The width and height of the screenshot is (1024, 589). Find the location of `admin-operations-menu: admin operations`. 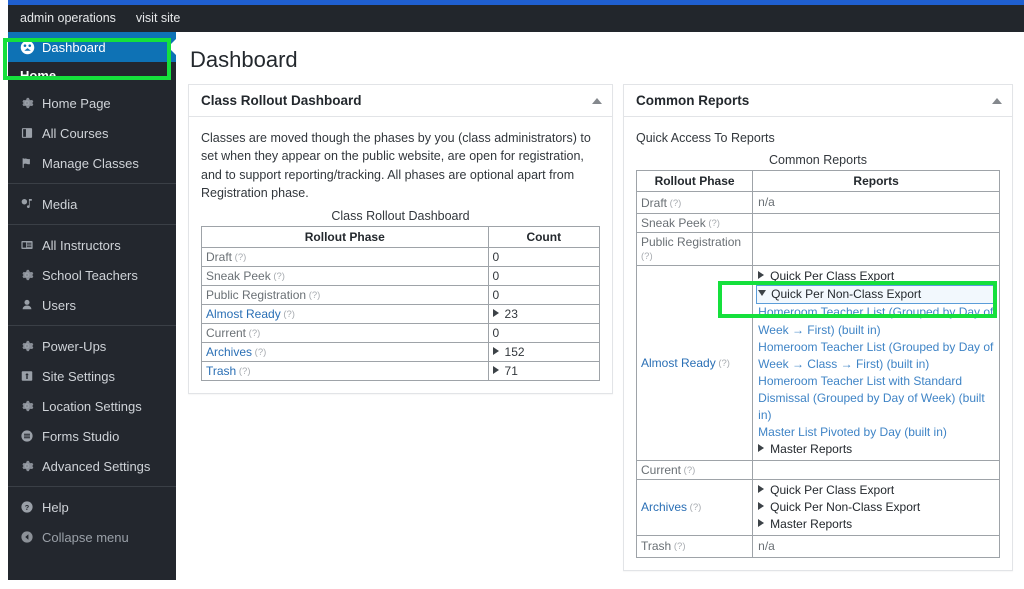

admin-operations-menu: admin operations is located at coordinates (67, 18).